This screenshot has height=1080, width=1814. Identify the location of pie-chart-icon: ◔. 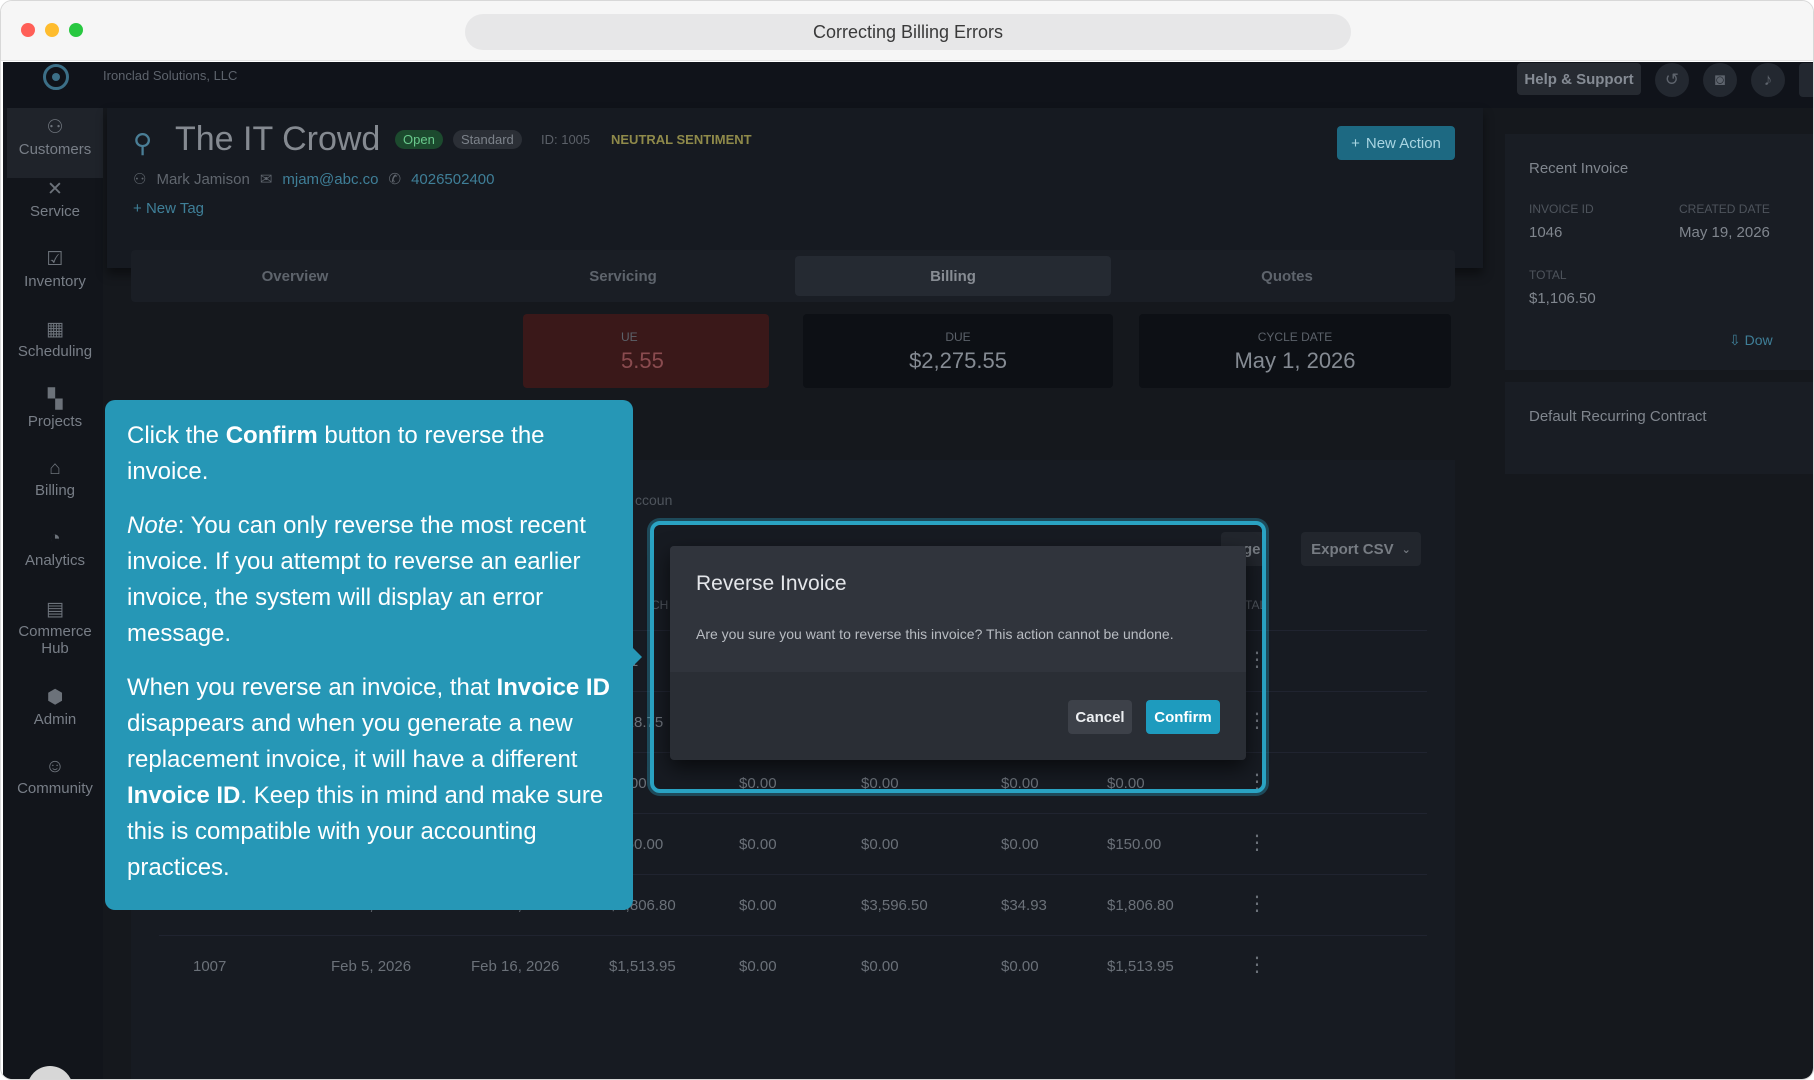
(55, 538).